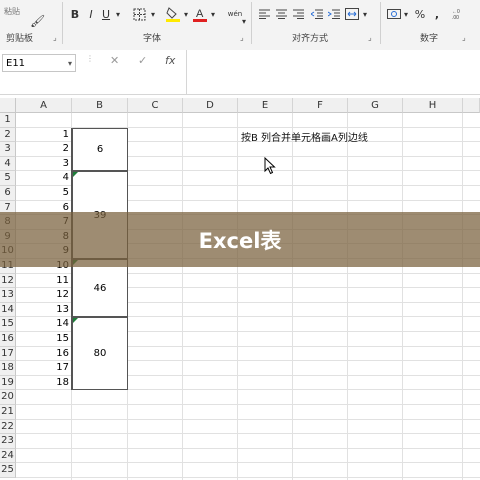 The image size is (480, 480). What do you see at coordinates (8, 427) in the screenshot?
I see `row-header-22: 22` at bounding box center [8, 427].